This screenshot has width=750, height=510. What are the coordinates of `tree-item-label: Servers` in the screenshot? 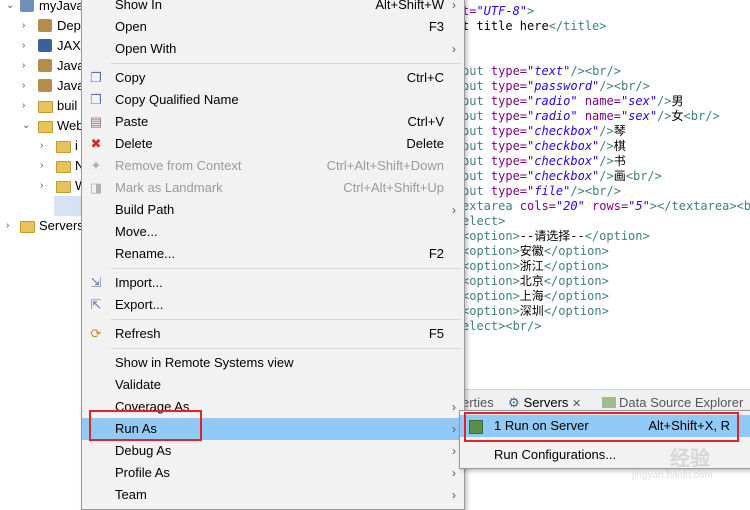 It's located at (60, 225).